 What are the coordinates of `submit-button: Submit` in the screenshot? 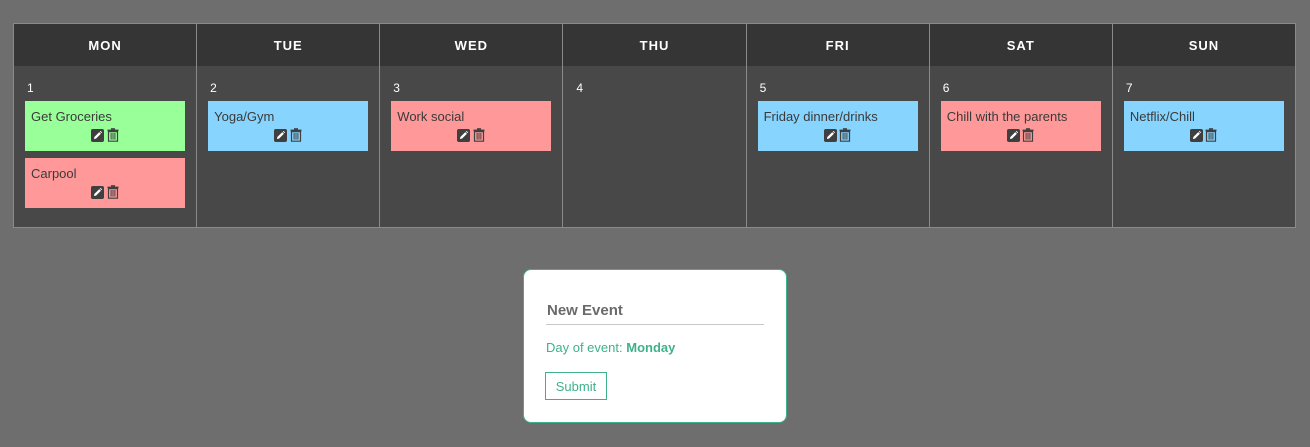 It's located at (576, 386).